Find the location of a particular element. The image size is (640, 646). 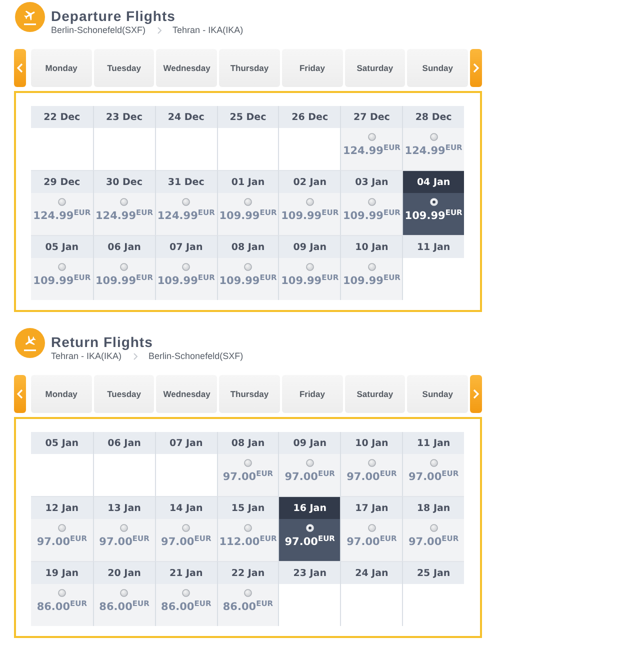

day-cell: 12 Jan 97.00$^{EUR}$ is located at coordinates (62, 528).